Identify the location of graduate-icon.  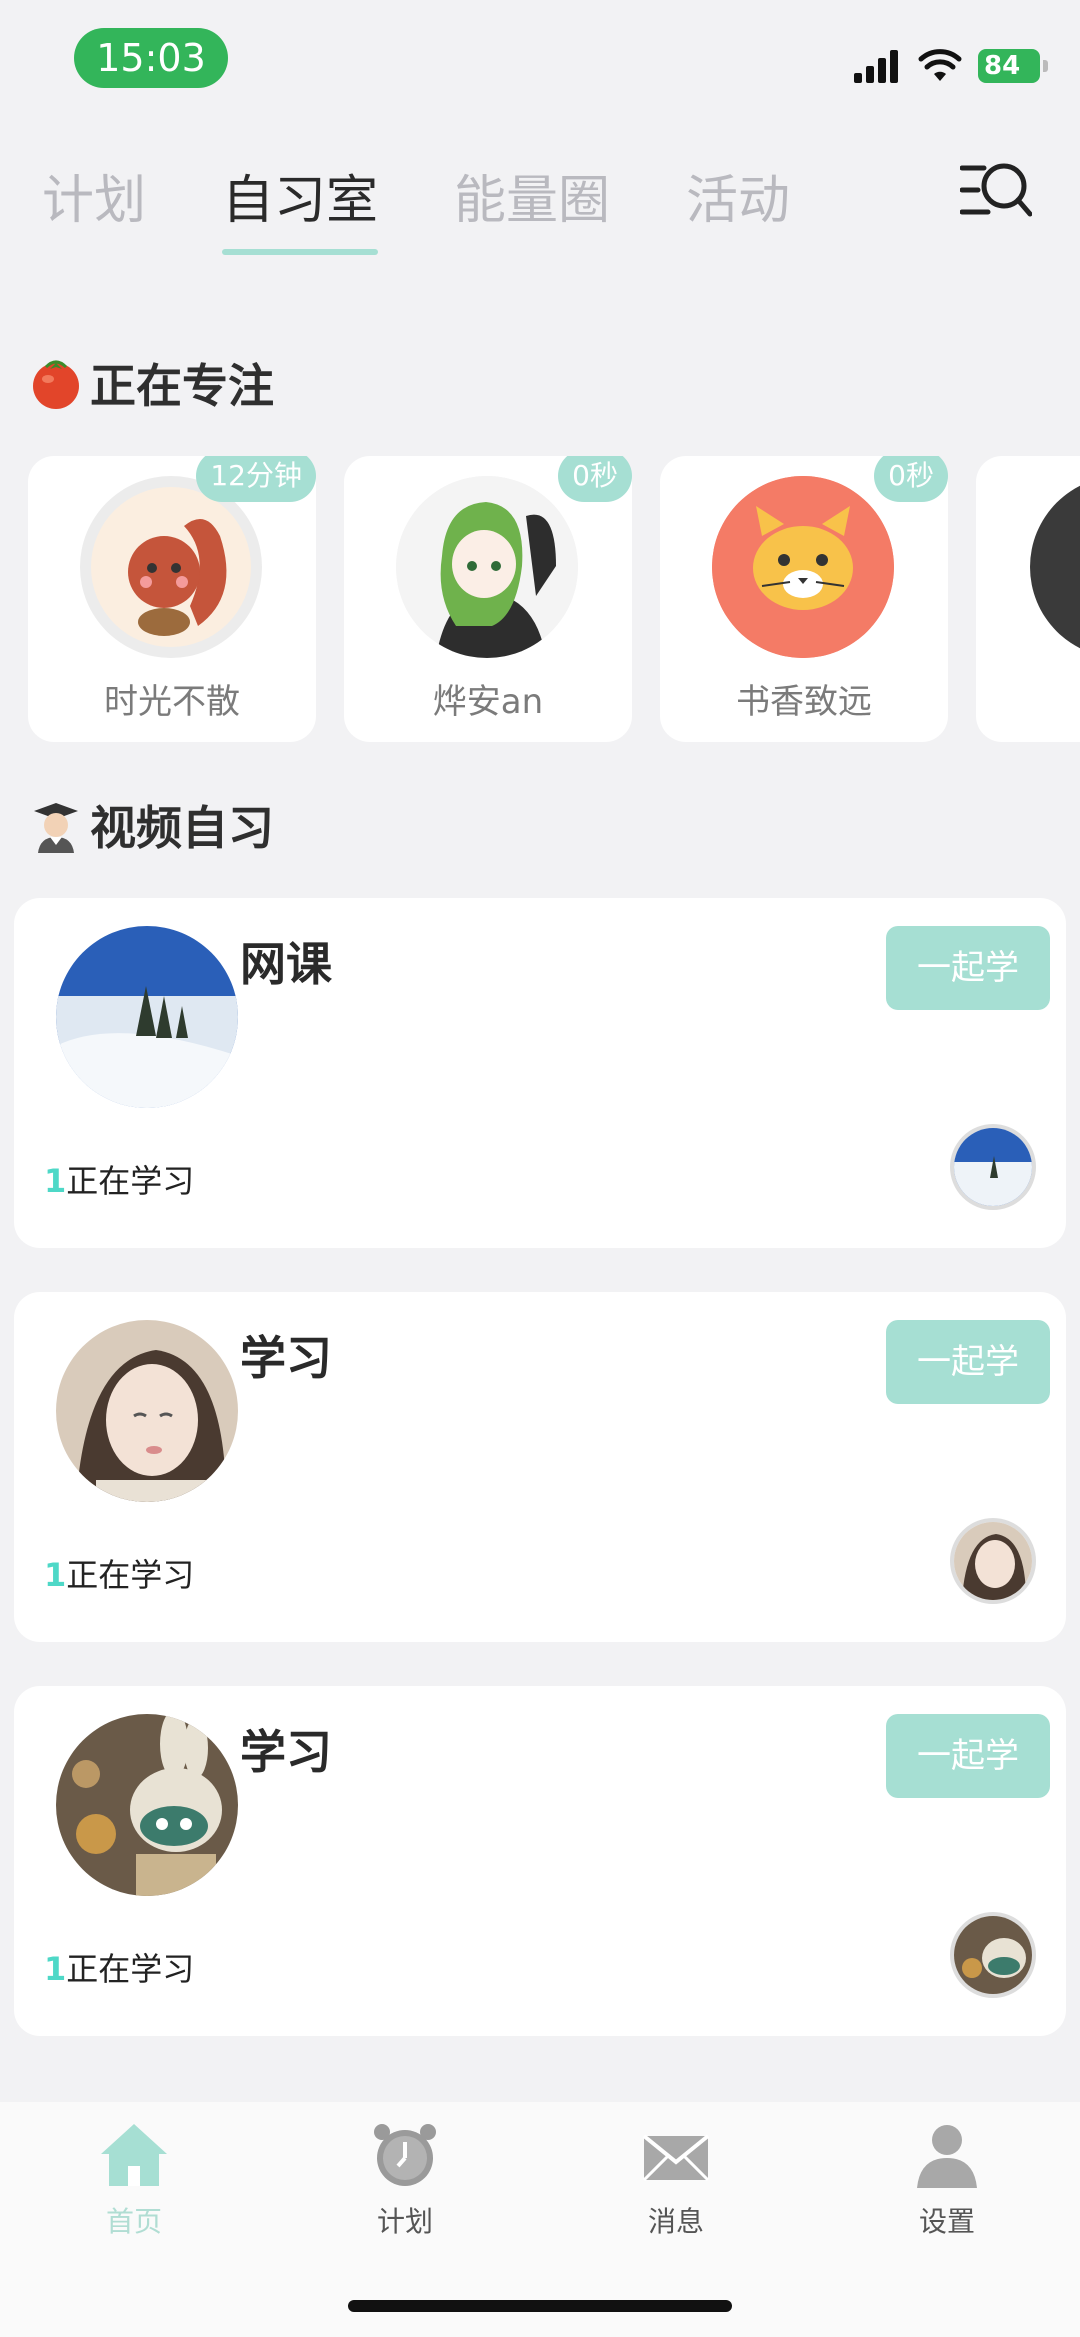
(56, 828).